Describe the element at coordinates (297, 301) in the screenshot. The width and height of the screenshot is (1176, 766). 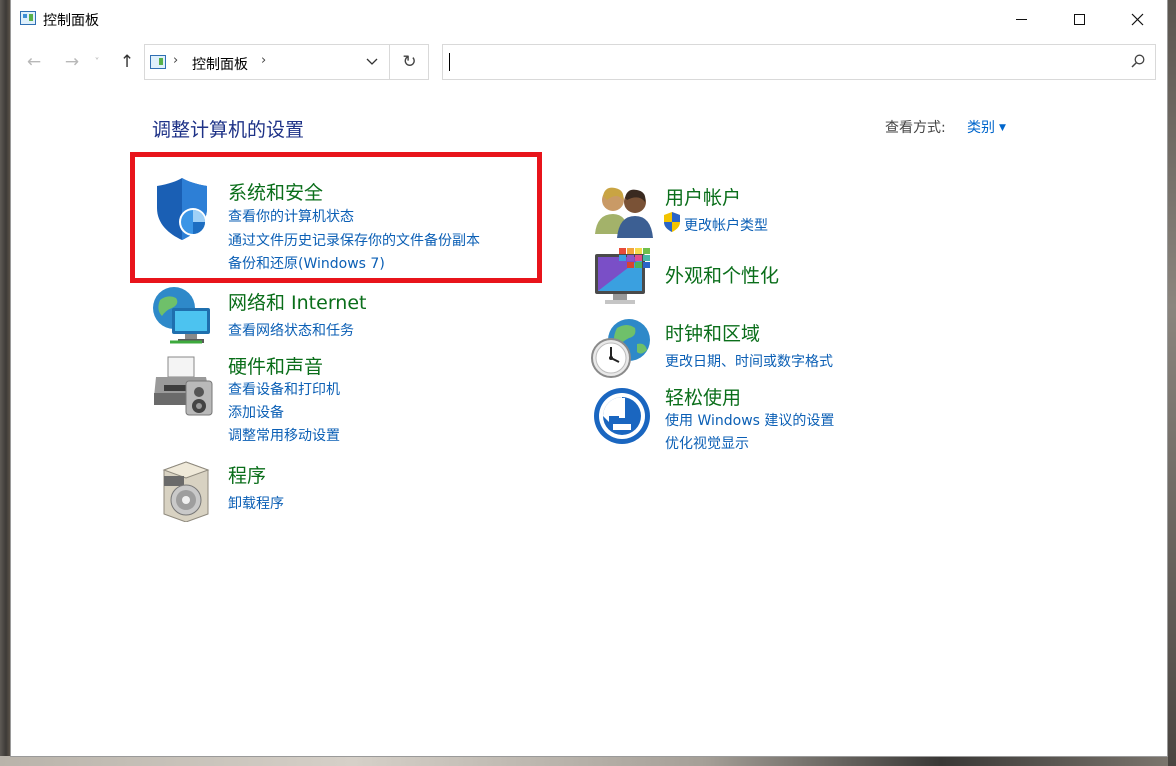
I see `category-network-internet: 网络和 Internet` at that location.